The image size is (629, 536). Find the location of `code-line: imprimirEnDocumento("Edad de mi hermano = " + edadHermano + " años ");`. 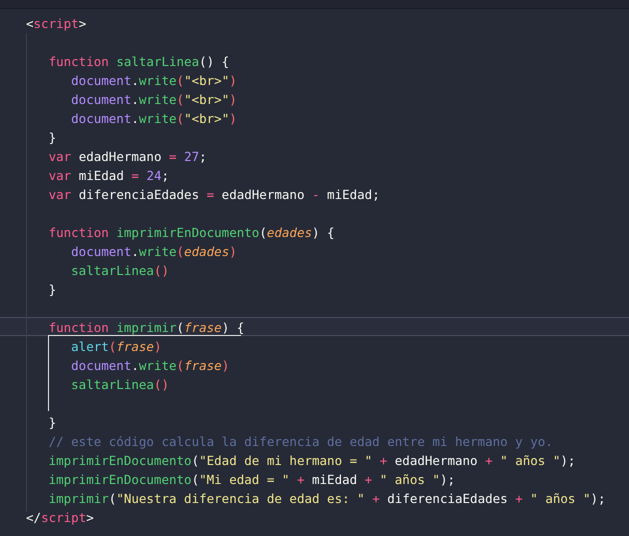

code-line: imprimirEnDocumento("Edad de mi hermano = " + edadHermano + " años "); is located at coordinates (312, 460).